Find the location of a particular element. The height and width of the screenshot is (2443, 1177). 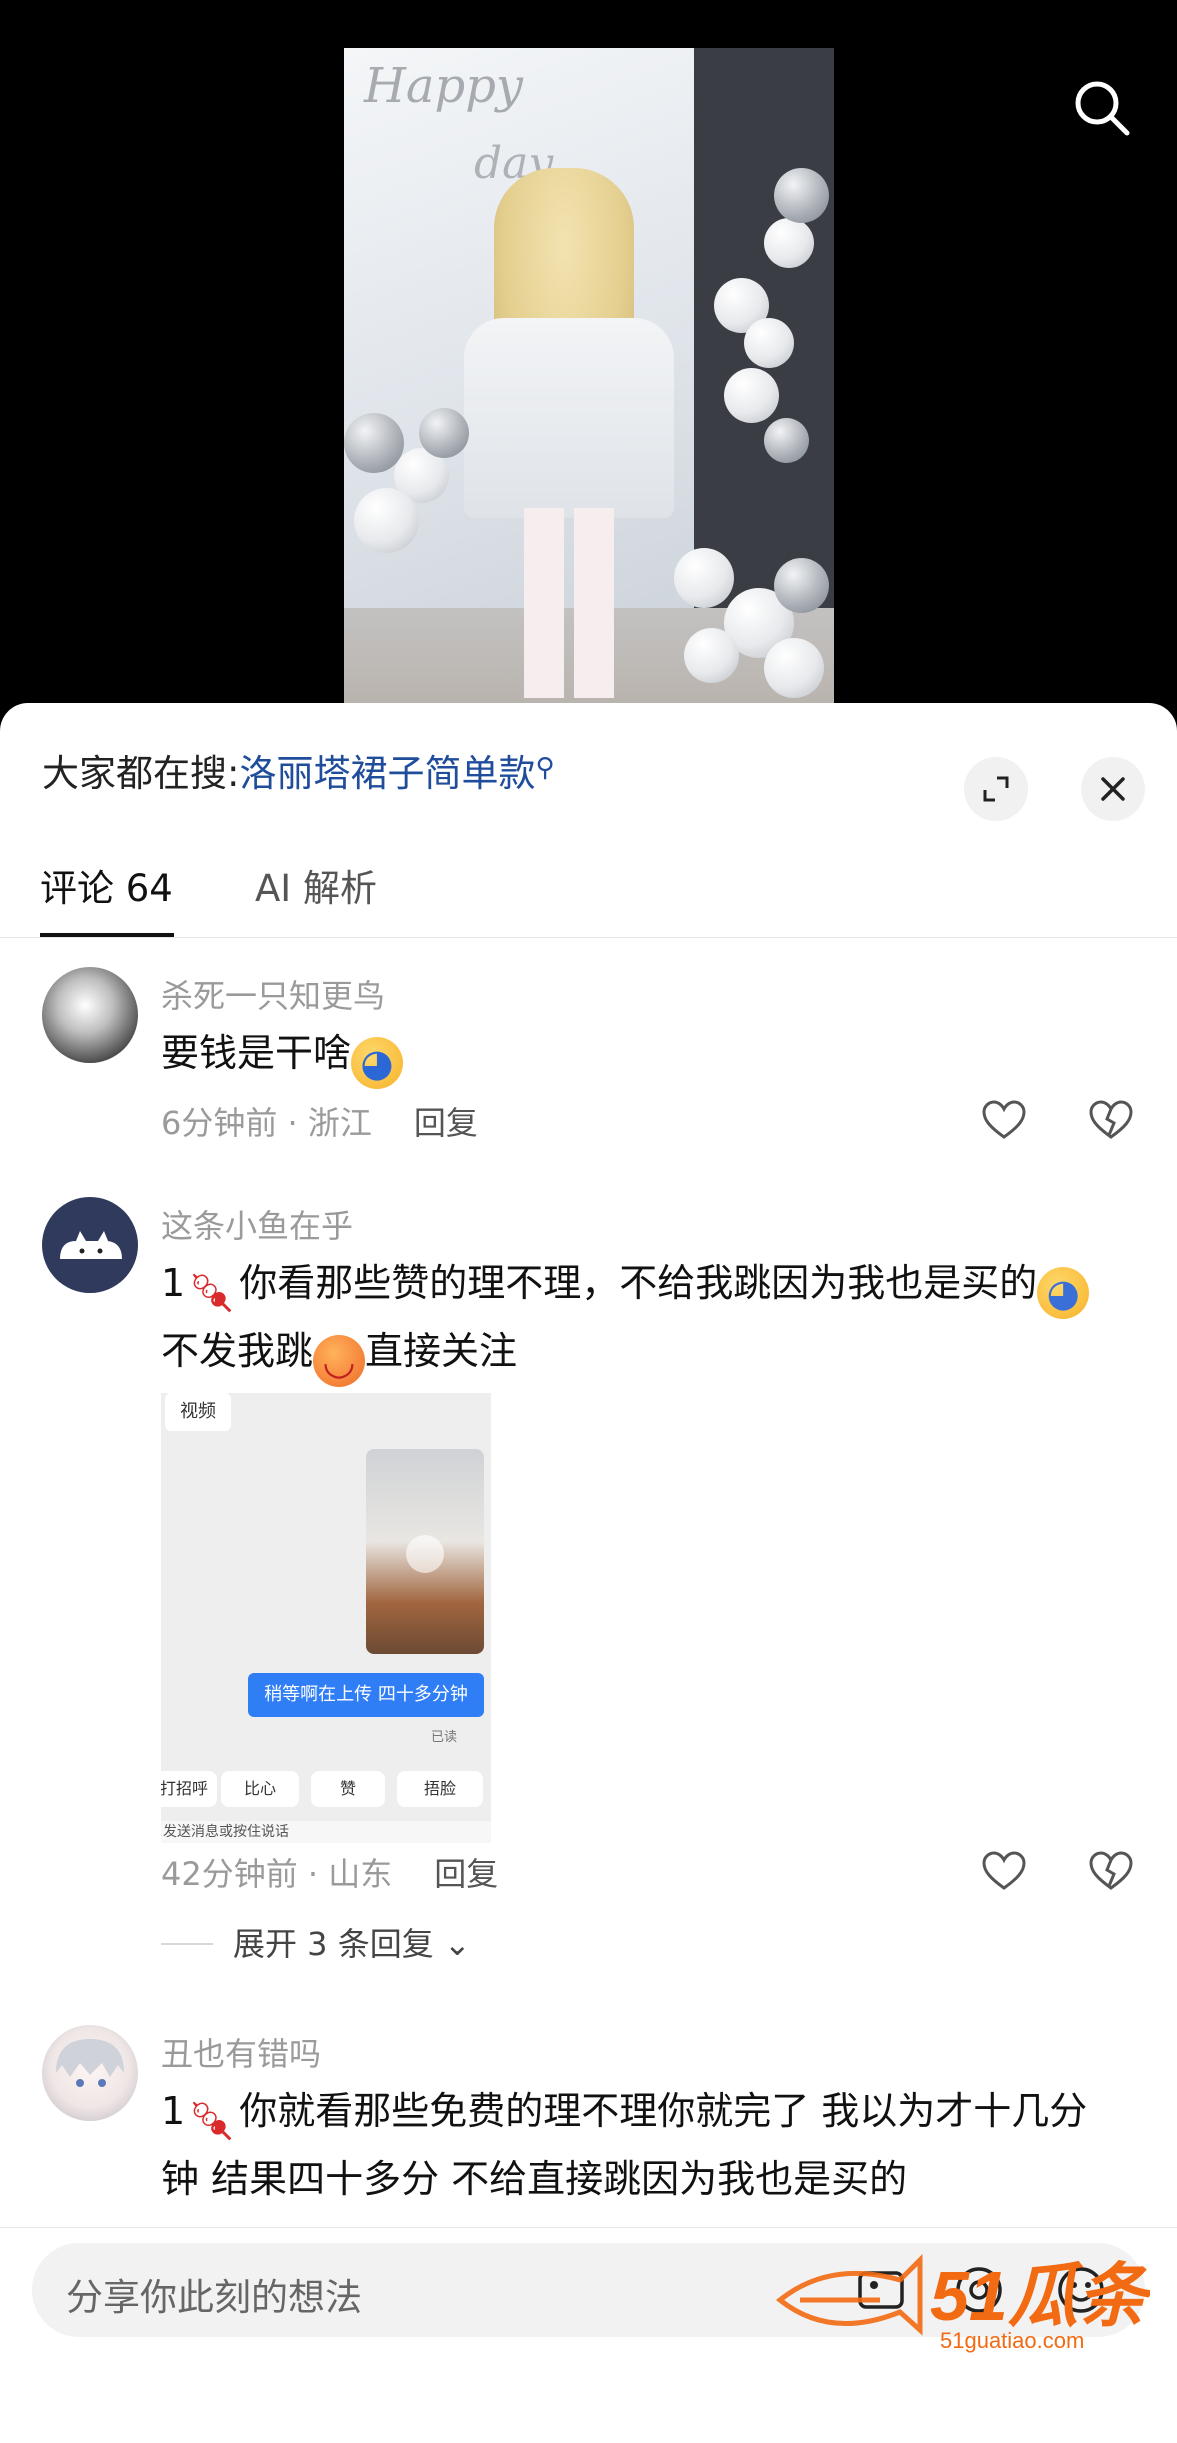

cat-avatar-icon is located at coordinates (91, 1245).